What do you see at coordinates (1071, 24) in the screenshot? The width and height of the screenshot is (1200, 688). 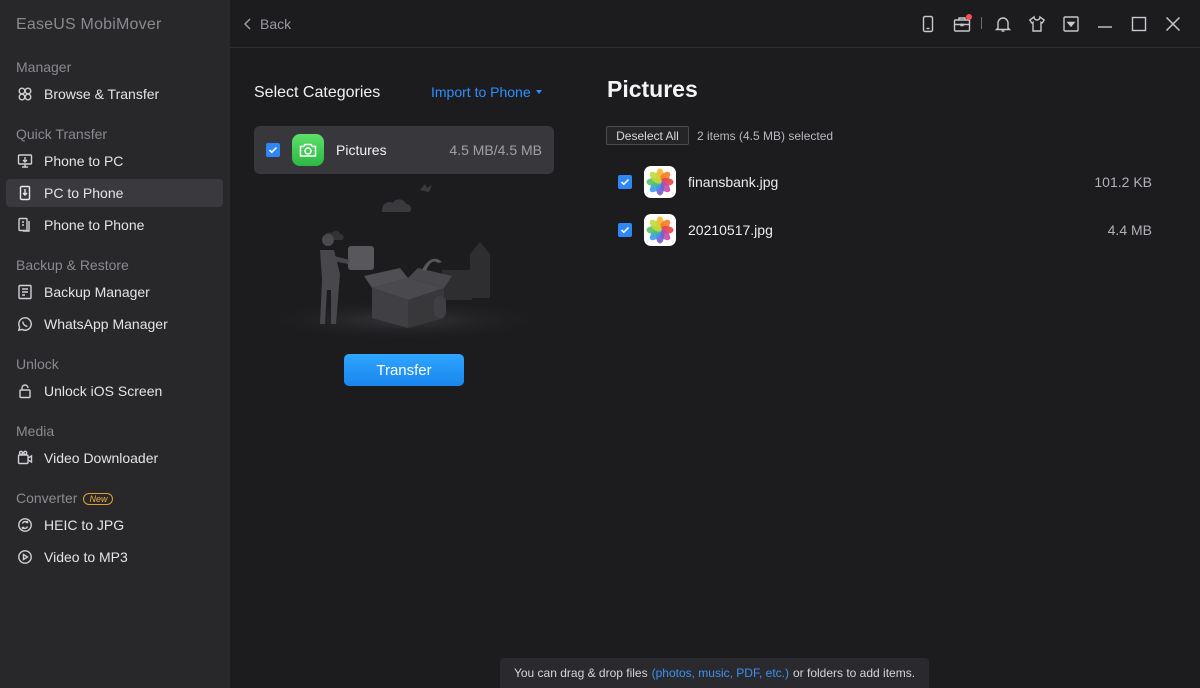 I see `dropdown-menu-icon` at bounding box center [1071, 24].